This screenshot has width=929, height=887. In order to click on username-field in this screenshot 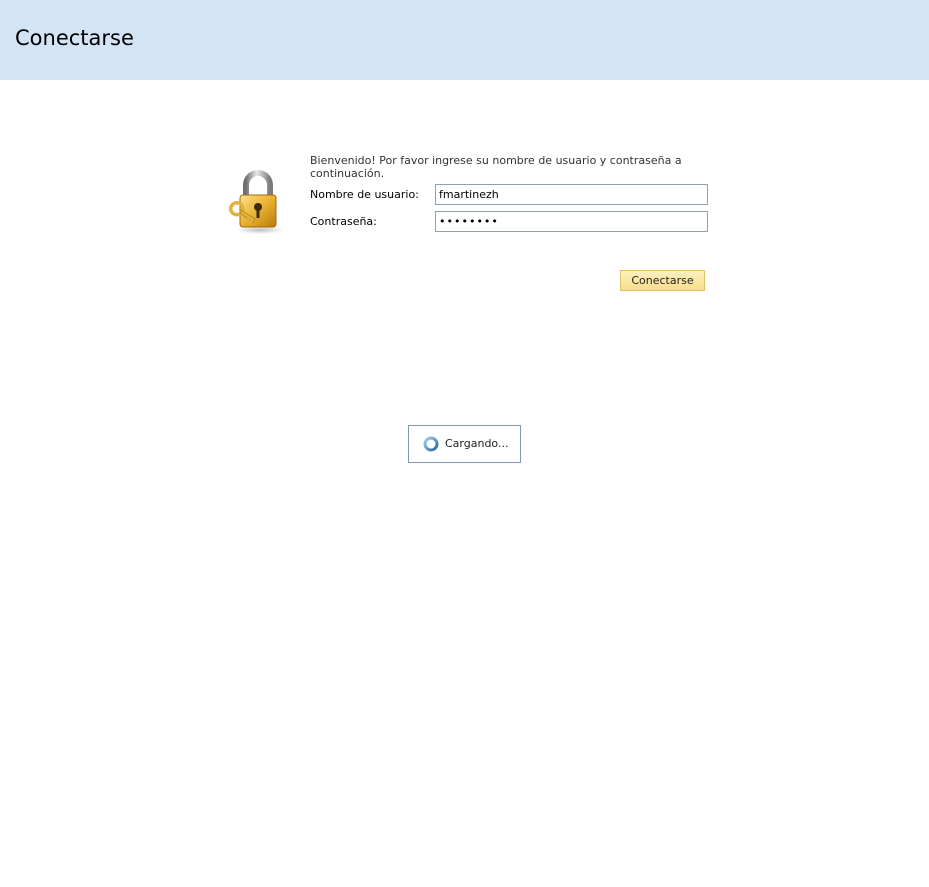, I will do `click(571, 194)`.